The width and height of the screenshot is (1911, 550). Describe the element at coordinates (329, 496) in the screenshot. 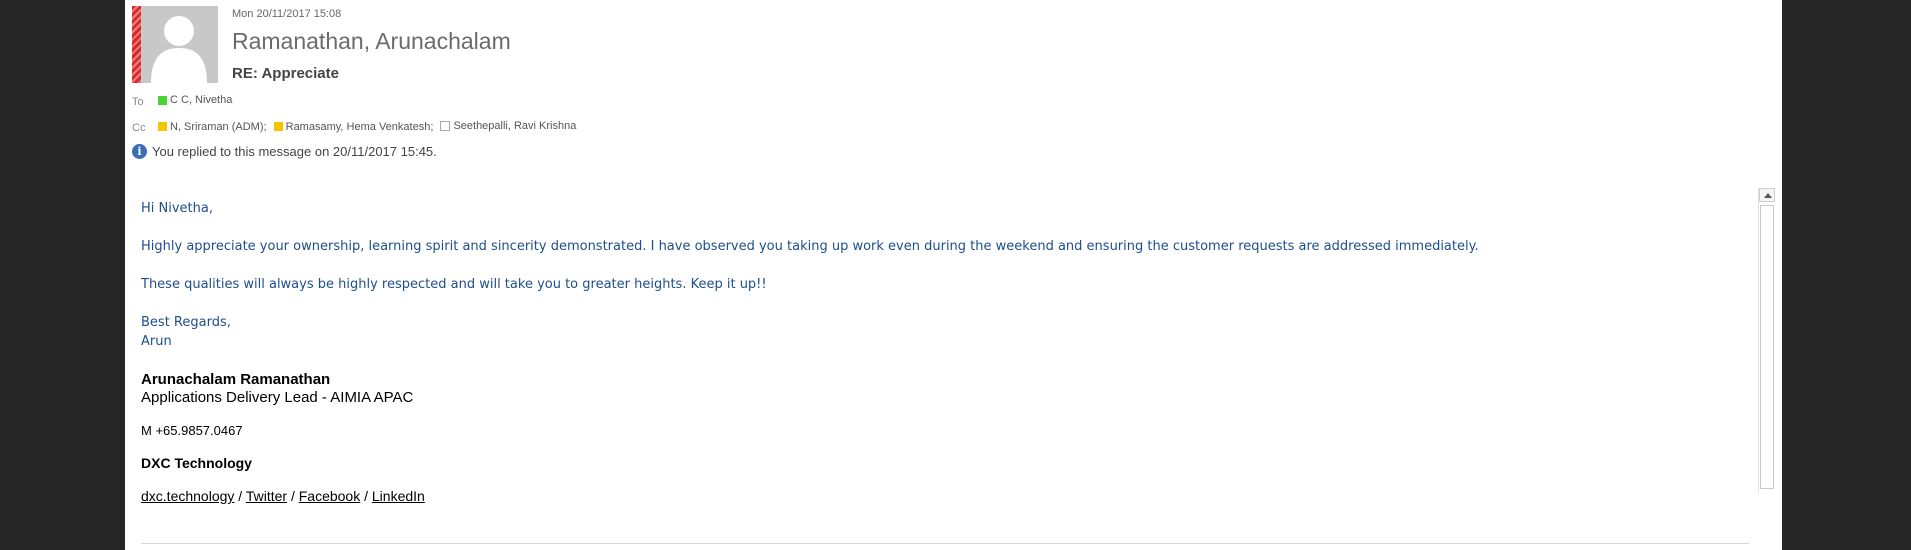

I see `link-facebook: Facebook` at that location.